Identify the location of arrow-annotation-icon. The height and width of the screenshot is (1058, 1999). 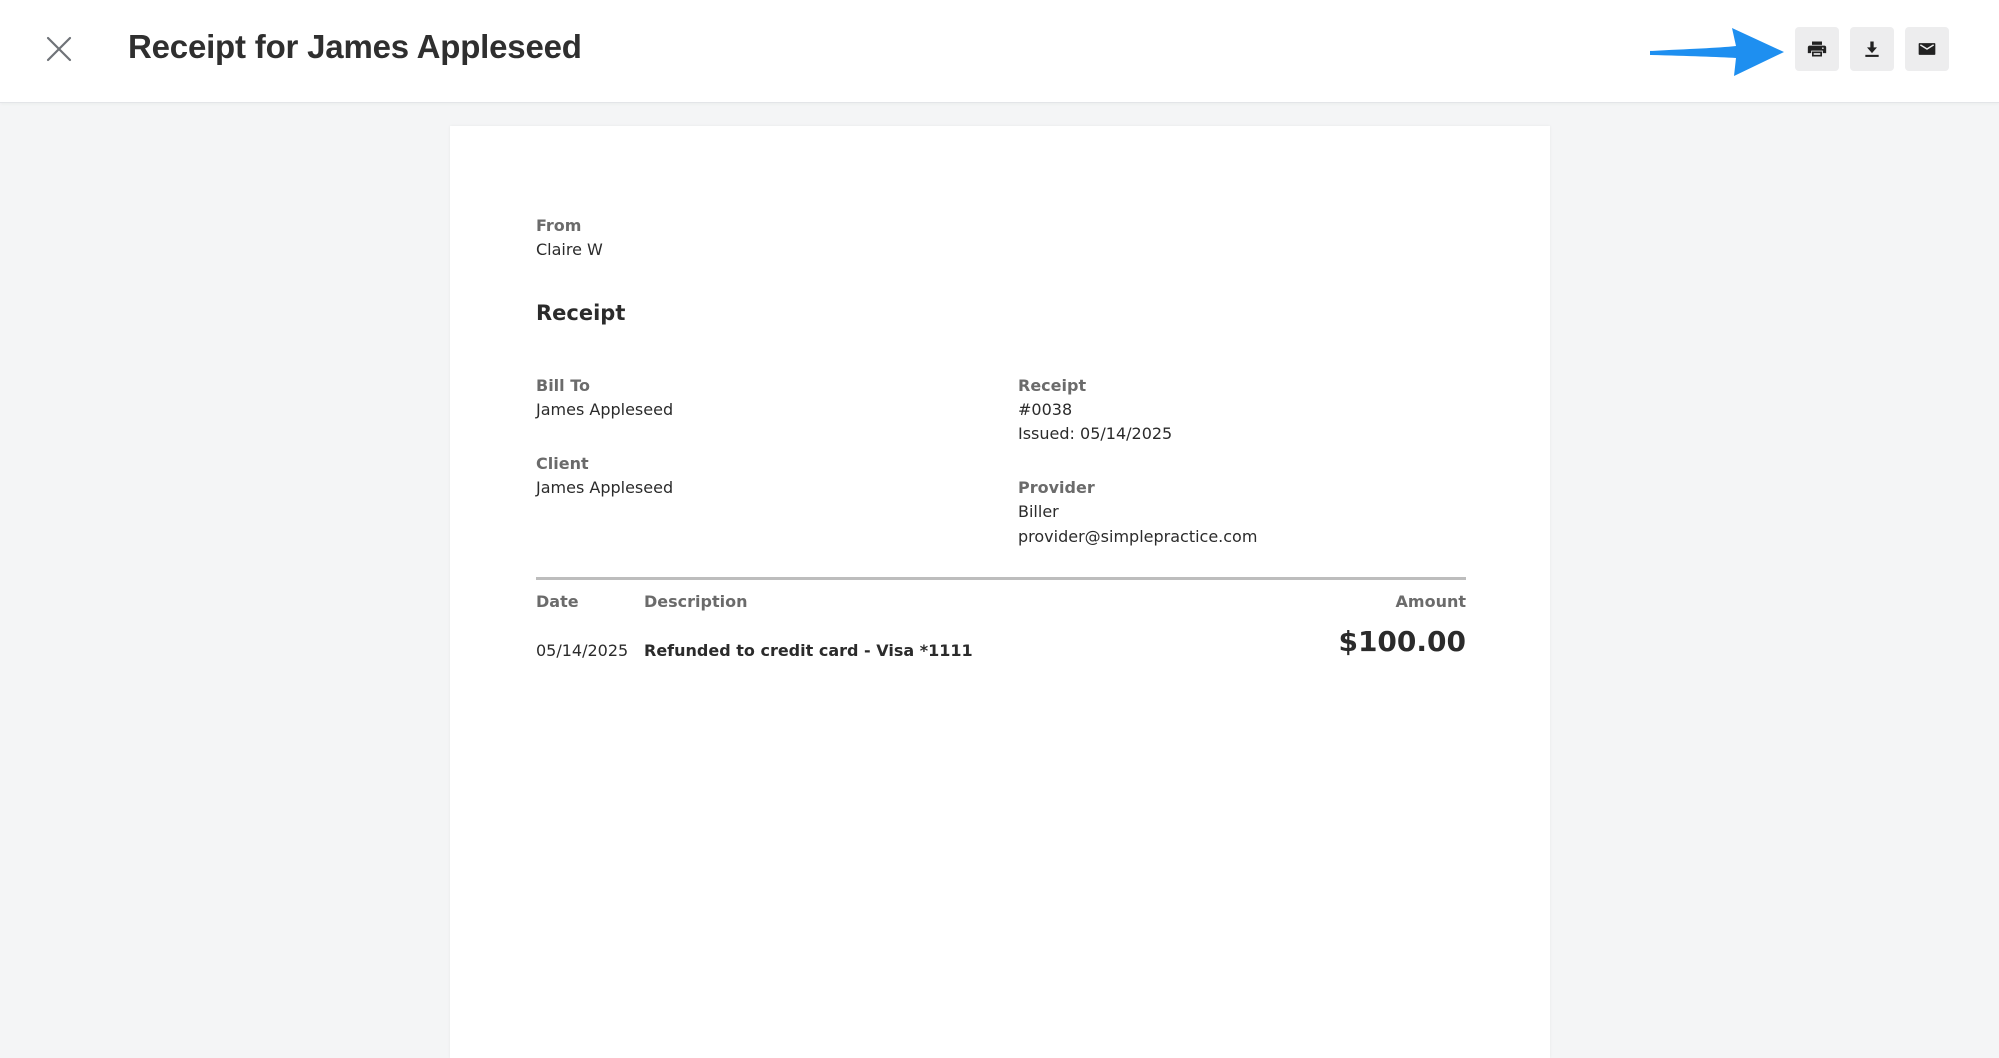
(1717, 52).